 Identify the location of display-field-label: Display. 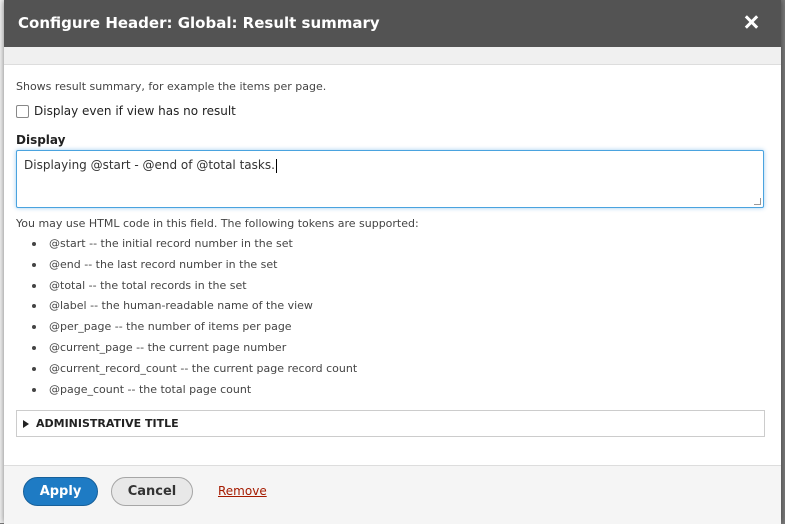
(41, 140).